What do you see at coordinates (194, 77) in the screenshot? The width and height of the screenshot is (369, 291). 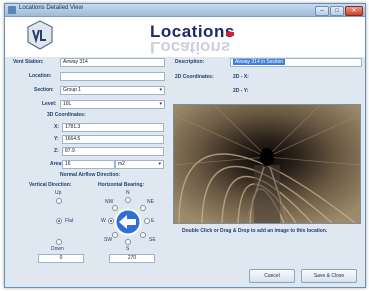 I see `coords2d-label: 2D Coordinates:` at bounding box center [194, 77].